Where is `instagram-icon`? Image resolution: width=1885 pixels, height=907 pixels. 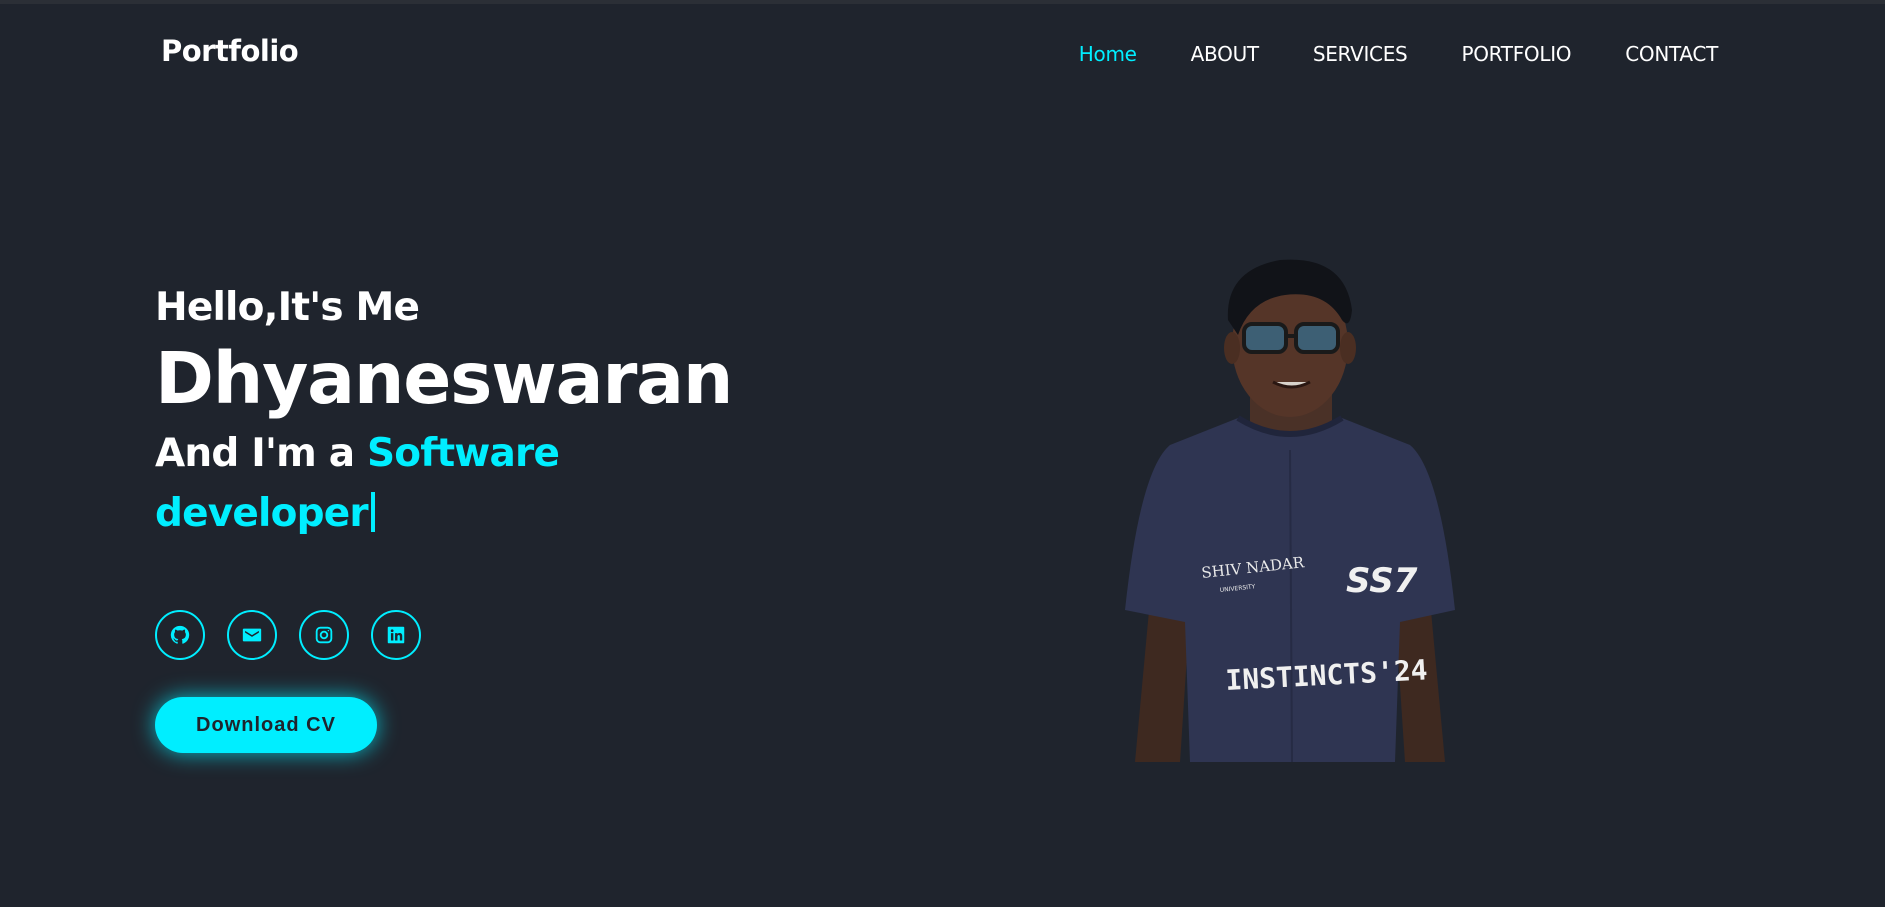
instagram-icon is located at coordinates (324, 635).